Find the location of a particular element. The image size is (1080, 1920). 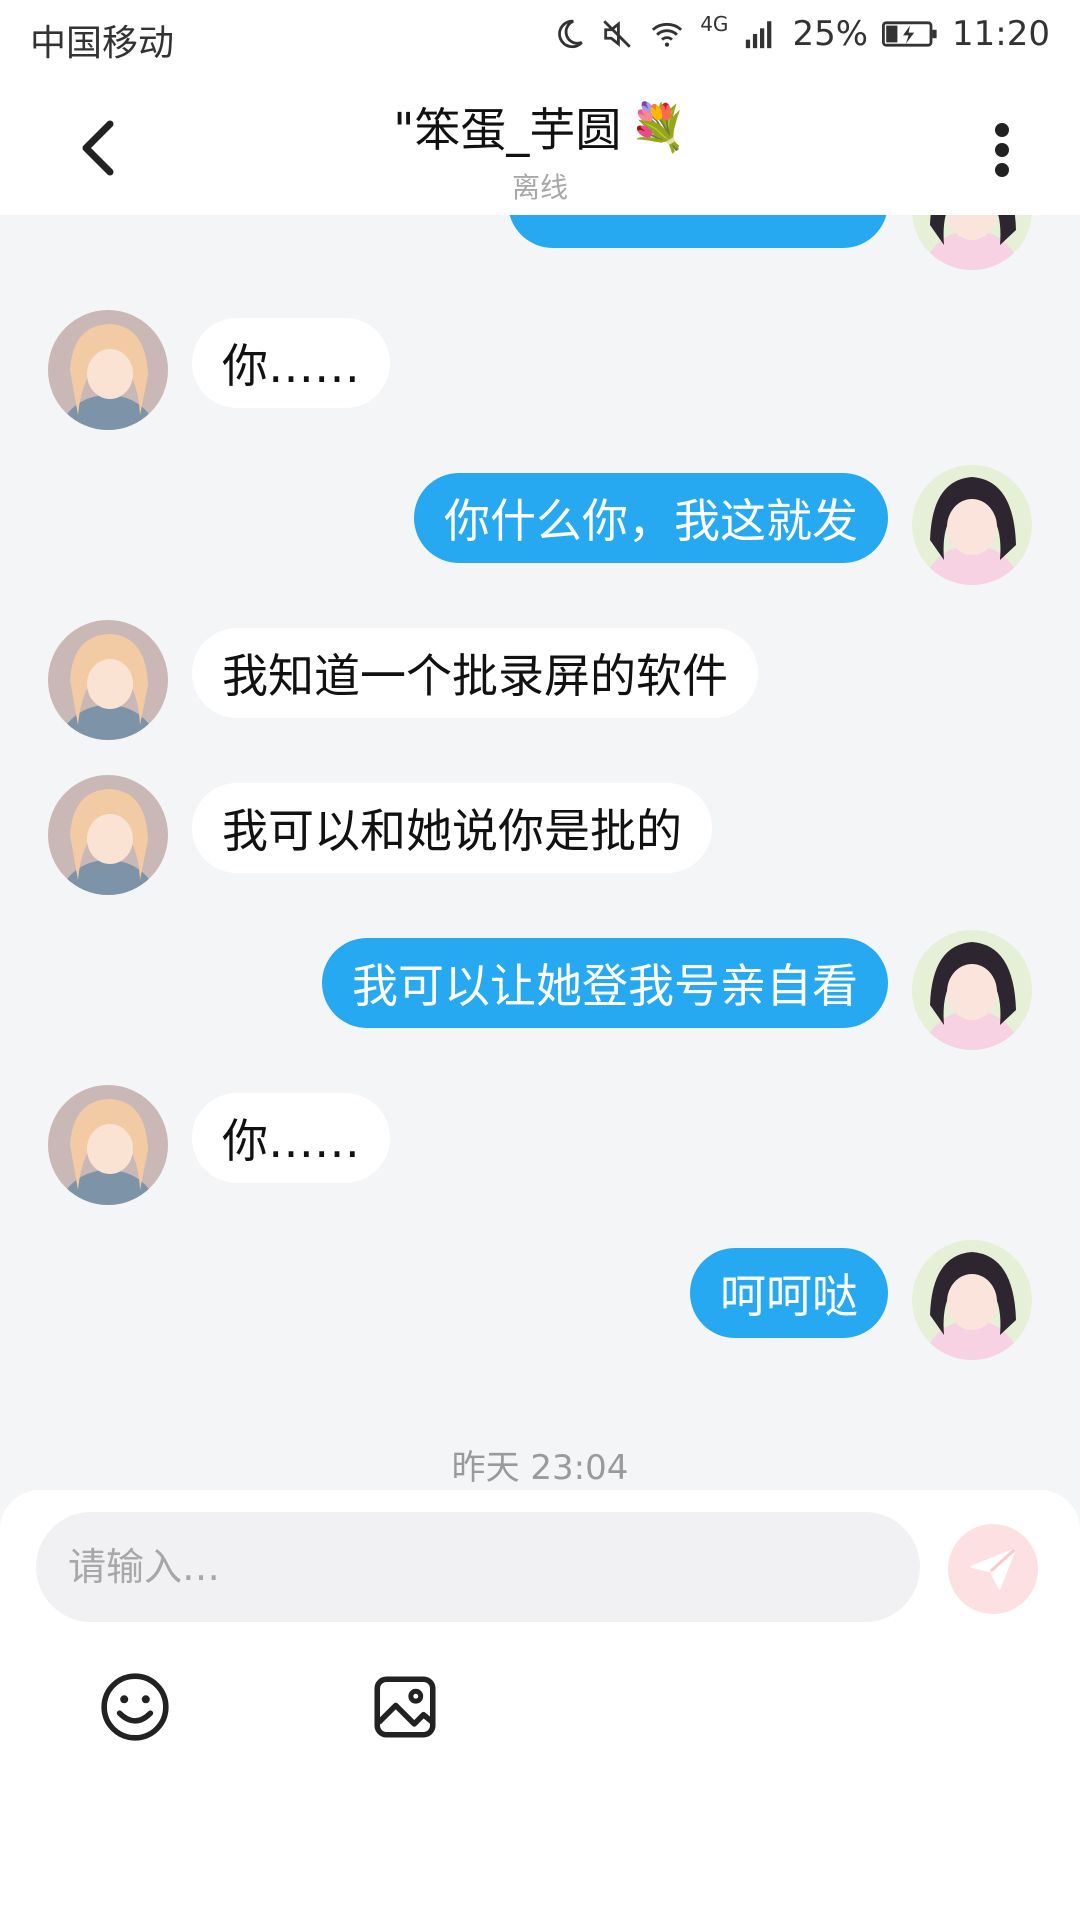

network-label: 4G is located at coordinates (714, 24).